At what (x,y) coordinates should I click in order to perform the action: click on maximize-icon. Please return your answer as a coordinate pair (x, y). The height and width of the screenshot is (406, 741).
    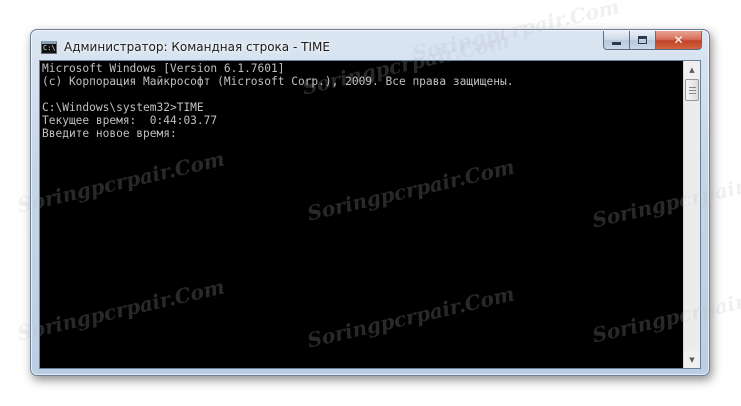
    Looking at the image, I should click on (642, 40).